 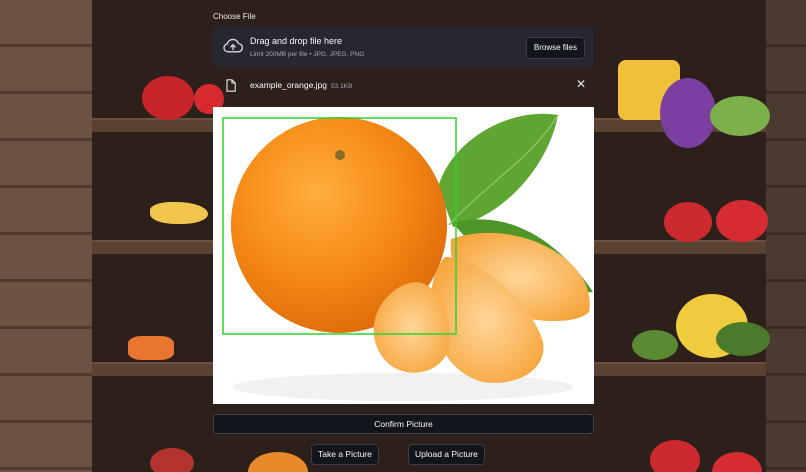 What do you see at coordinates (345, 454) in the screenshot?
I see `take-picture-button: Take a Picture` at bounding box center [345, 454].